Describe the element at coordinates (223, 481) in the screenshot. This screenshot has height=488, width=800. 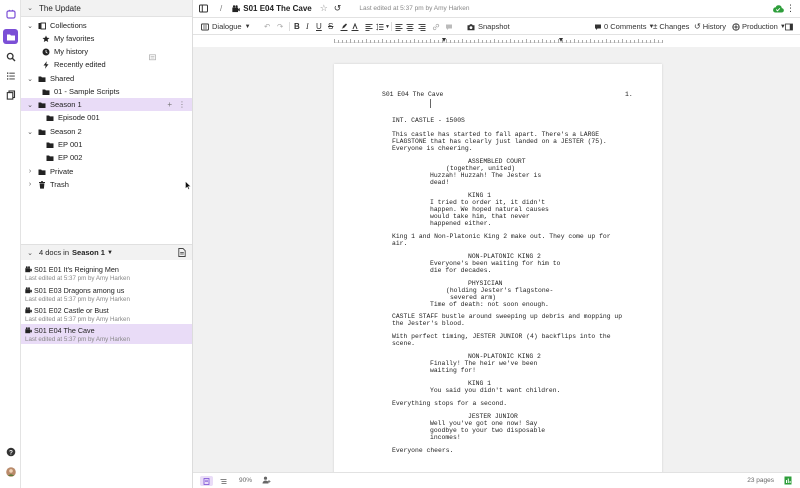
I see `outline-view-icon` at that location.